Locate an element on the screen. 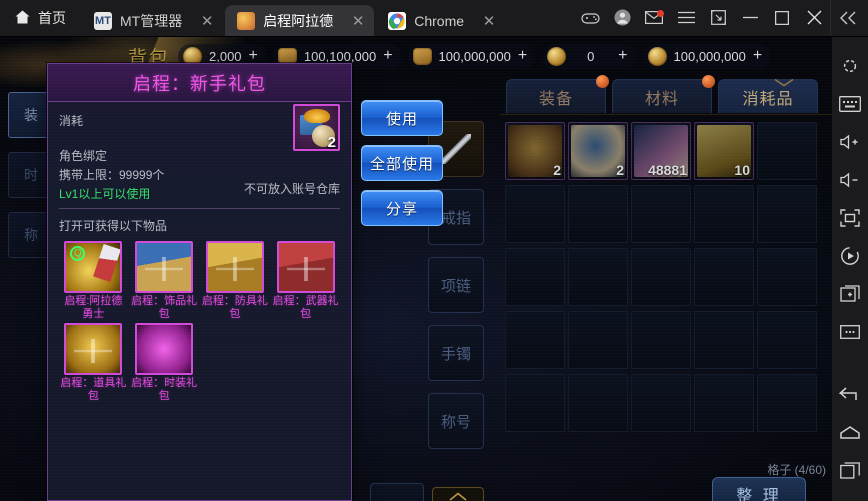 The height and width of the screenshot is (501, 868). equip-slot-bracelet: 手镯 is located at coordinates (456, 353).